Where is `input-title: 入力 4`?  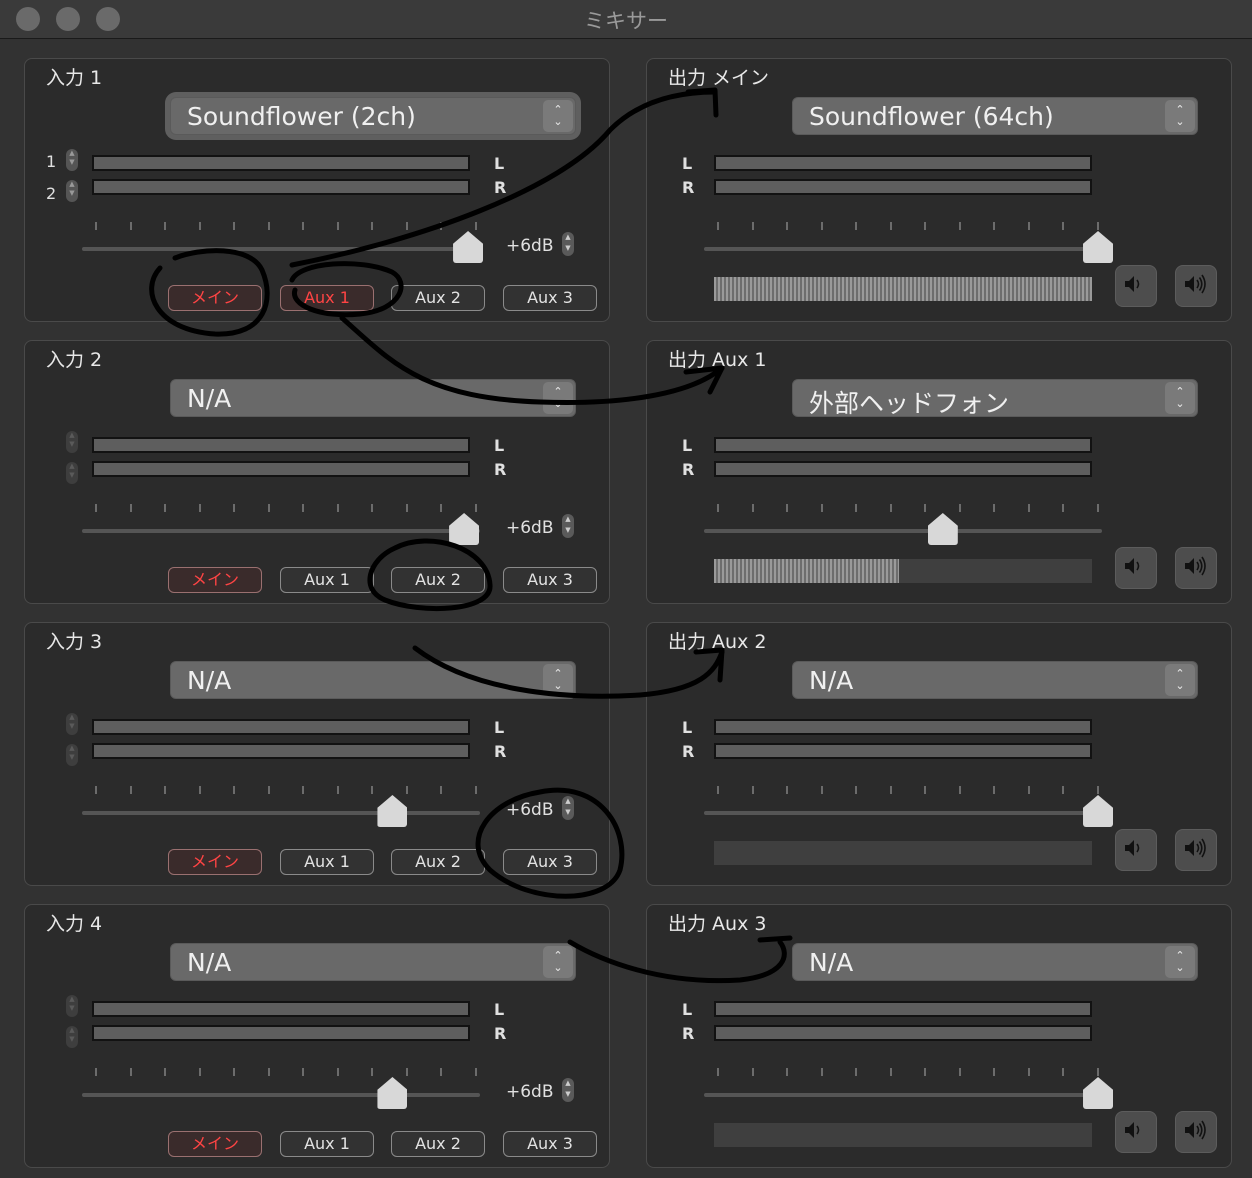 input-title: 入力 4 is located at coordinates (74, 924).